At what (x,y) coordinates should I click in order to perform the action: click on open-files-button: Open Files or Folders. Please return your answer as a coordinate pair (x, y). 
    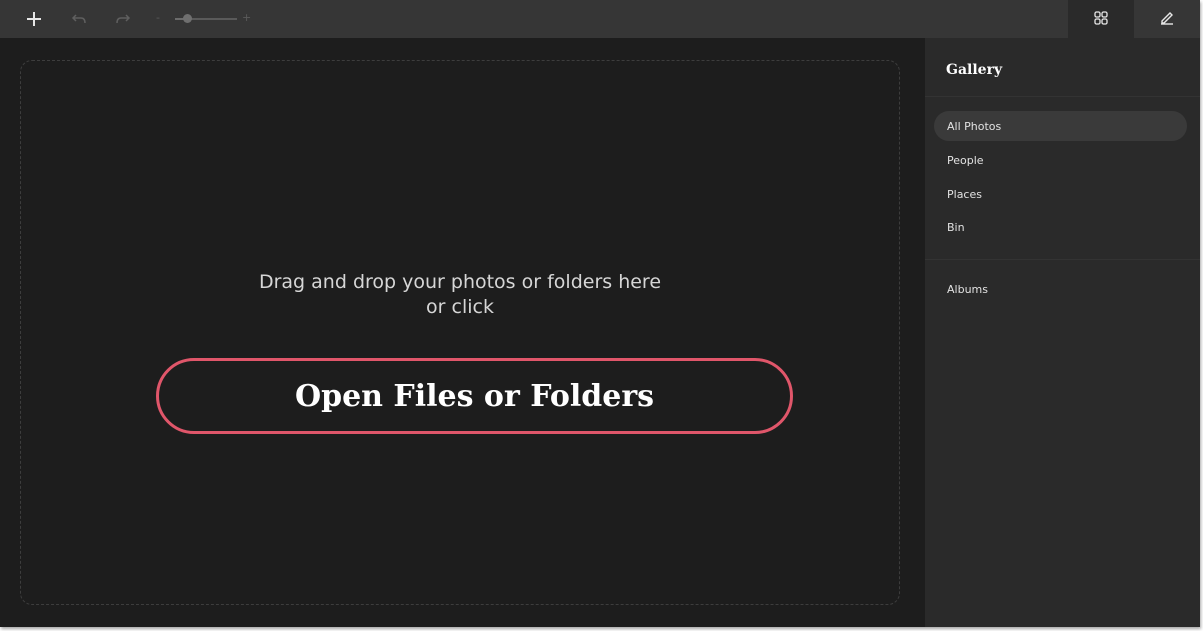
    Looking at the image, I should click on (474, 396).